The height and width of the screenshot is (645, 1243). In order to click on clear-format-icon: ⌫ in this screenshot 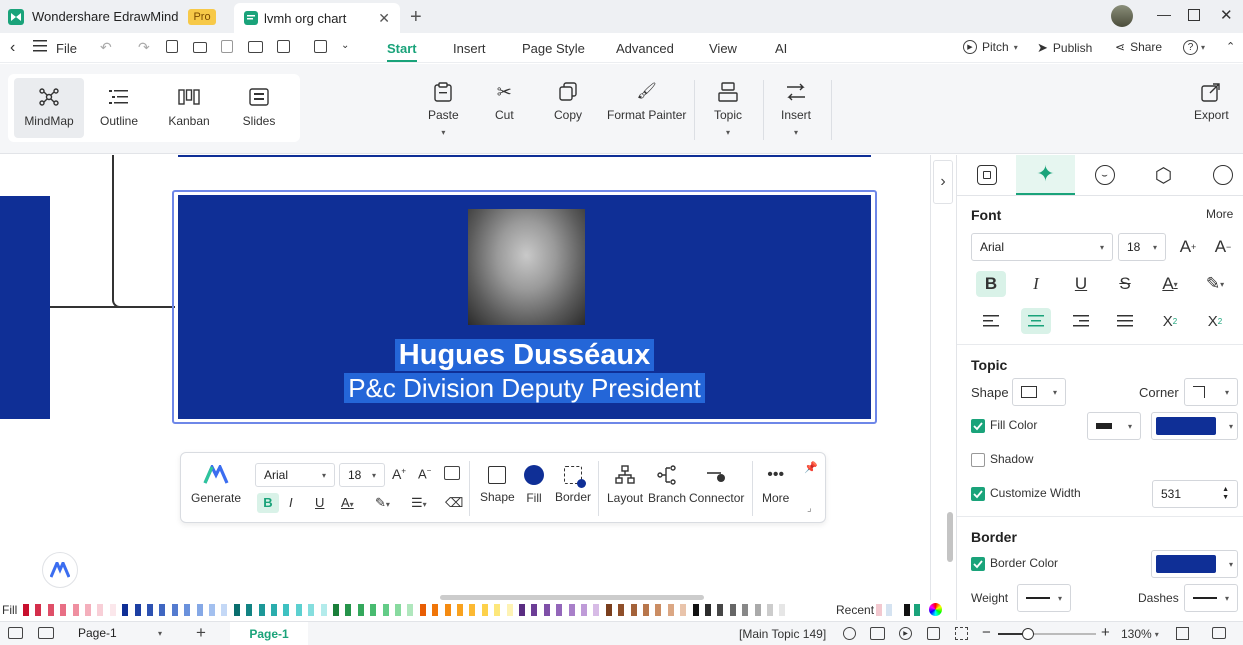, I will do `click(454, 503)`.